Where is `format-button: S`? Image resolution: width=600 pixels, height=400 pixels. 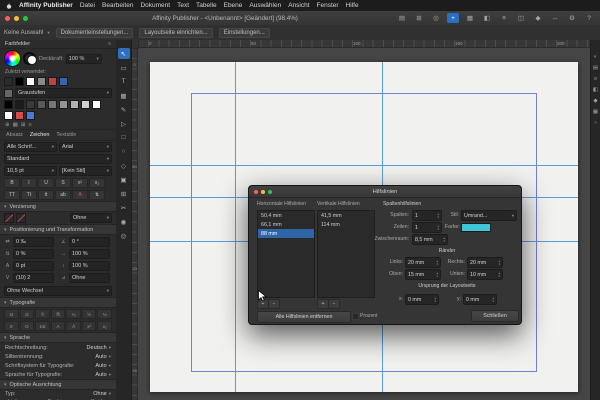 format-button: S is located at coordinates (63, 183).